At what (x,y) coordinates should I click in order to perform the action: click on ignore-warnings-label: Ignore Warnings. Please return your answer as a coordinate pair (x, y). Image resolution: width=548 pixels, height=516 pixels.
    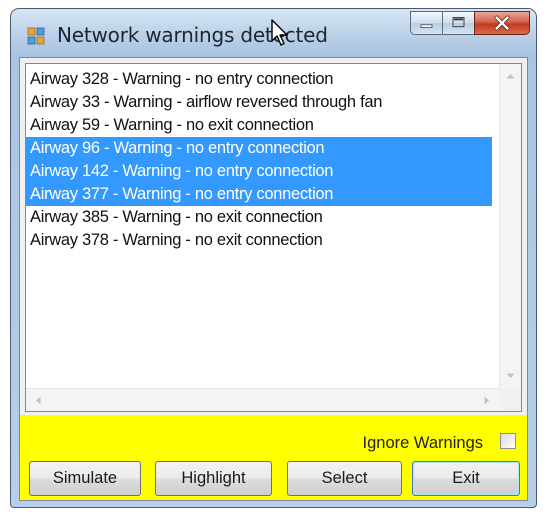
    Looking at the image, I should click on (423, 443).